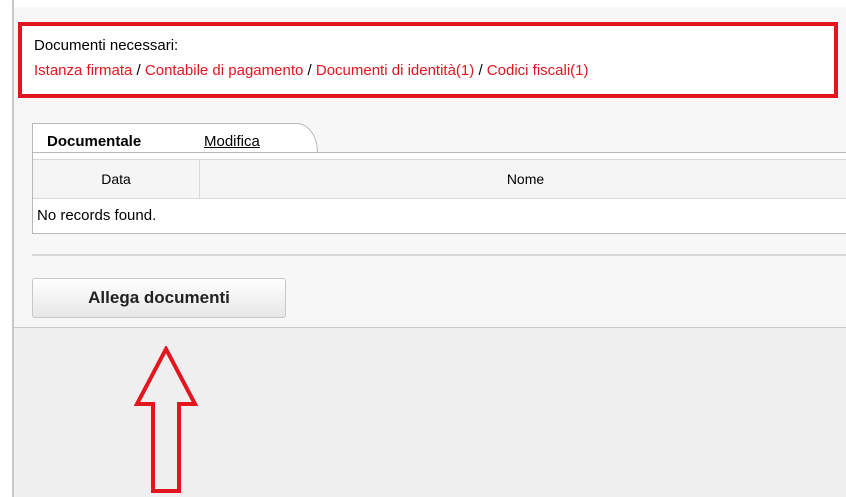 This screenshot has width=846, height=497. I want to click on section-divider, so click(439, 255).